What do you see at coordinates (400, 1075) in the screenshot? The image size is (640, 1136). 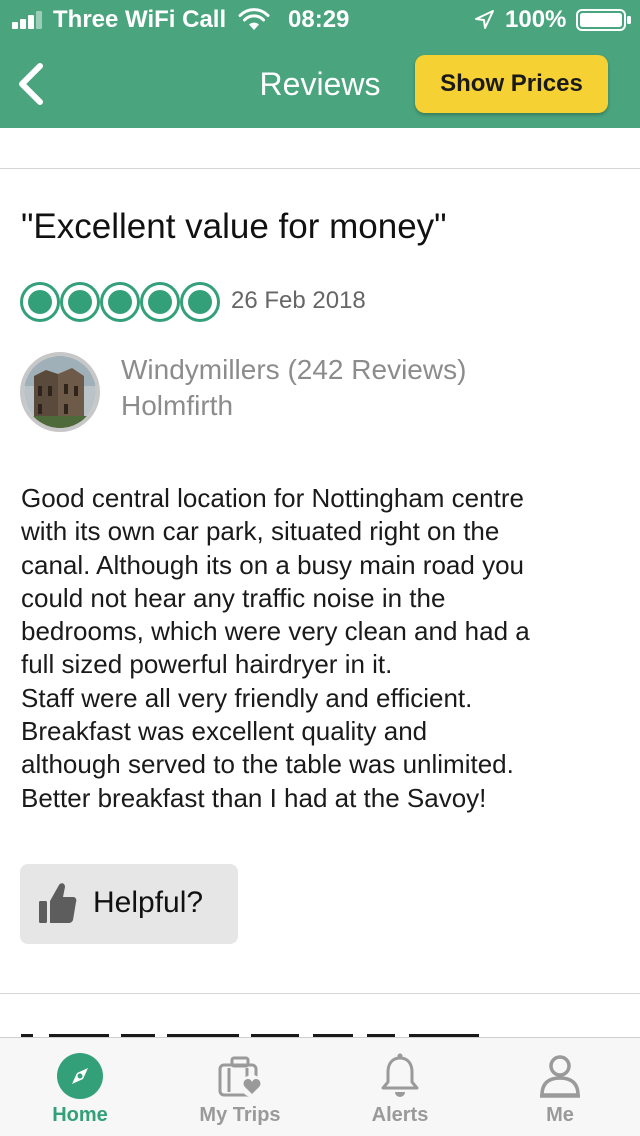 I see `bell-icon` at bounding box center [400, 1075].